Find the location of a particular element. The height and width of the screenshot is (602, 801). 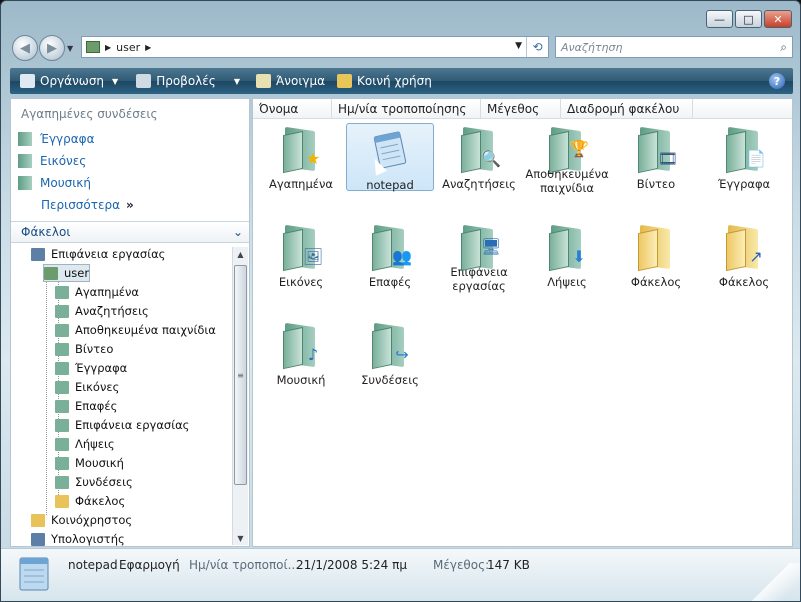

folders-header: Φάκελοι ⌄ is located at coordinates (130, 232).